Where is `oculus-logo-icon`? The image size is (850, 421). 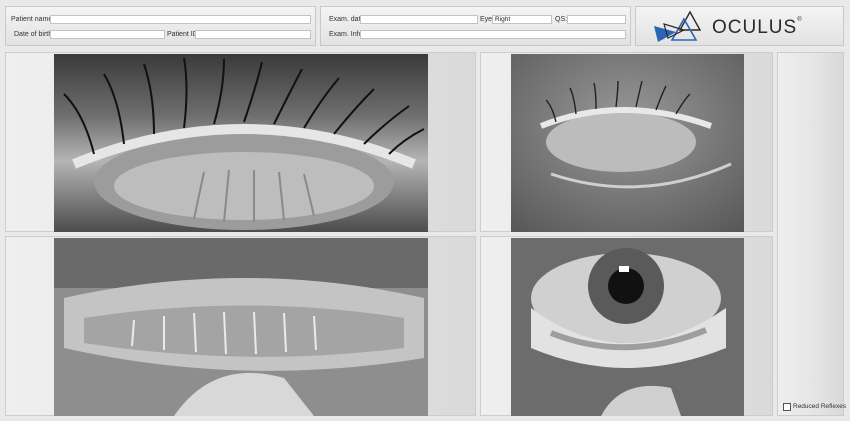 oculus-logo-icon is located at coordinates (678, 26).